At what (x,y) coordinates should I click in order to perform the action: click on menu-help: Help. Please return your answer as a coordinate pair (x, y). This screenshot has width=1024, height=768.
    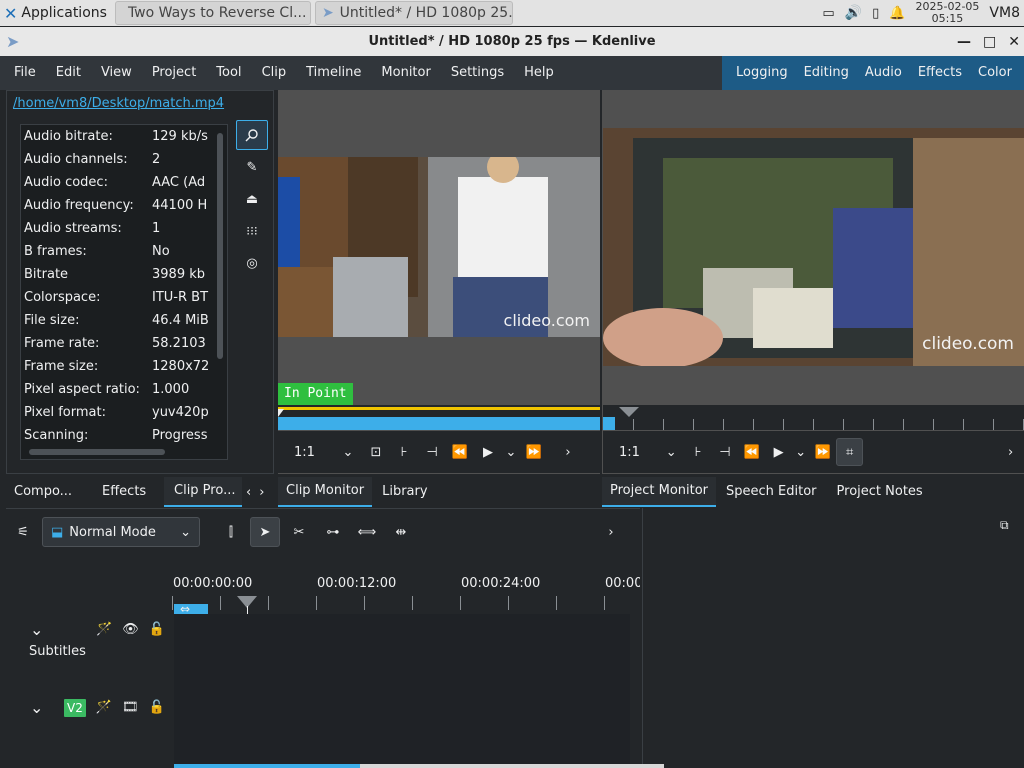
    Looking at the image, I should click on (539, 73).